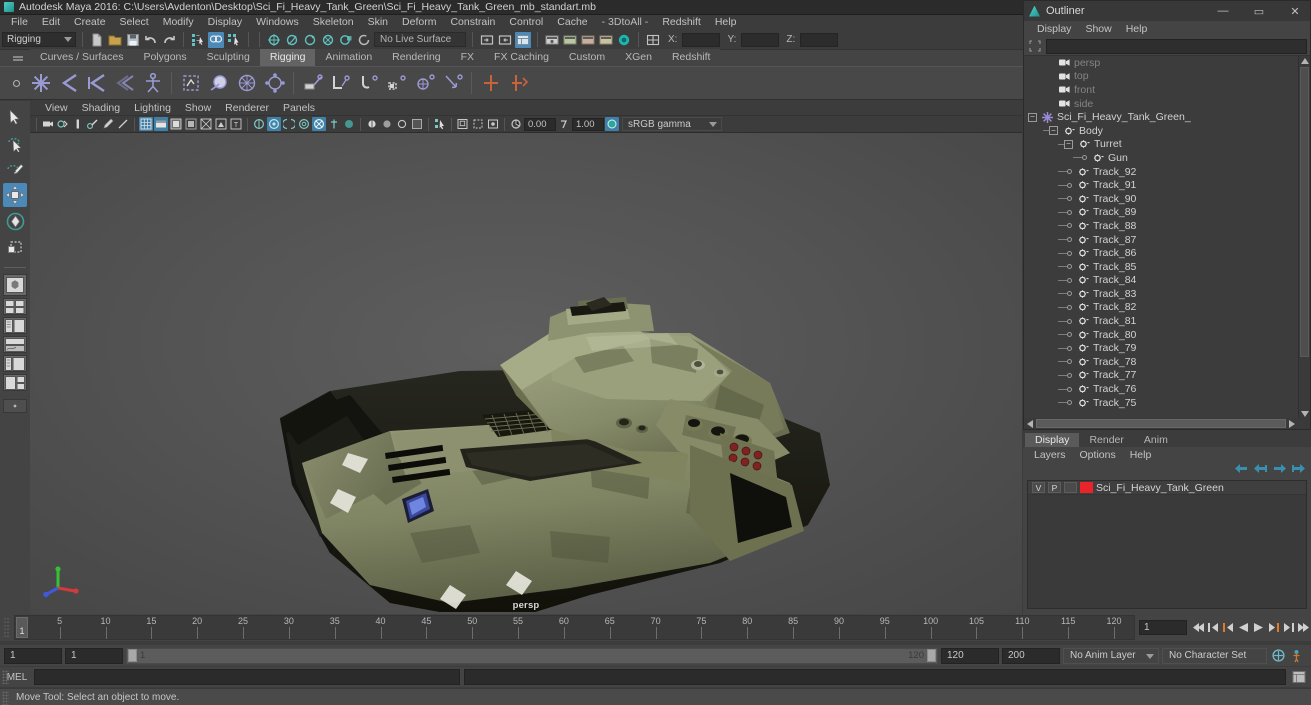  Describe the element at coordinates (16, 83) in the screenshot. I see `shelf-options-icon` at that location.